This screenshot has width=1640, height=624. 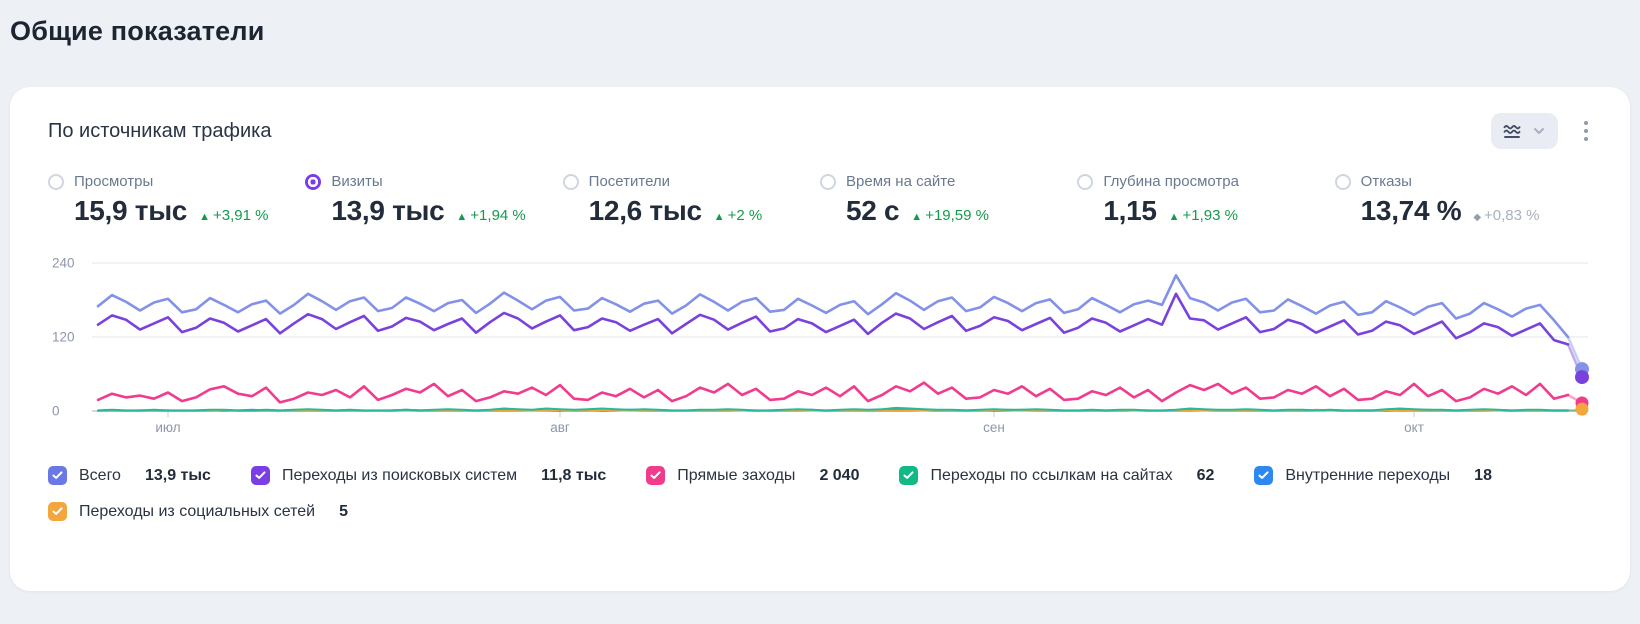 I want to click on metric-3: Посетители 12,6 тыс ▲ +2 %, so click(x=691, y=200).